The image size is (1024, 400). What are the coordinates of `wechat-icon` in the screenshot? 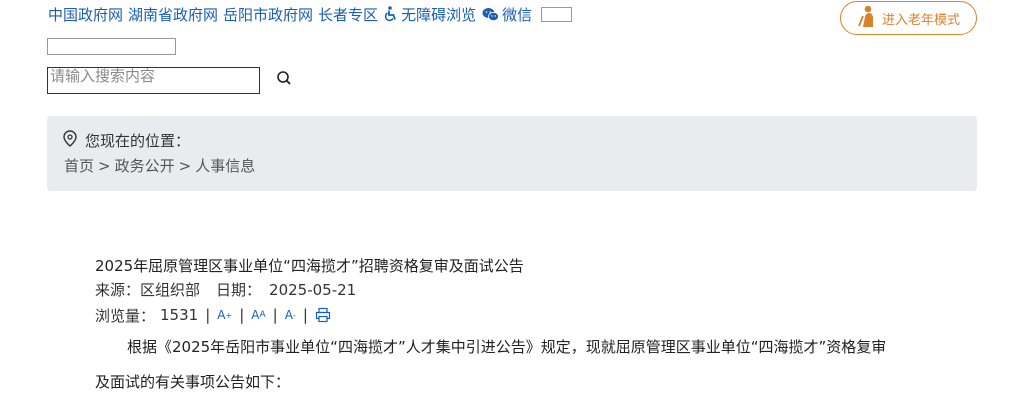 It's located at (490, 14).